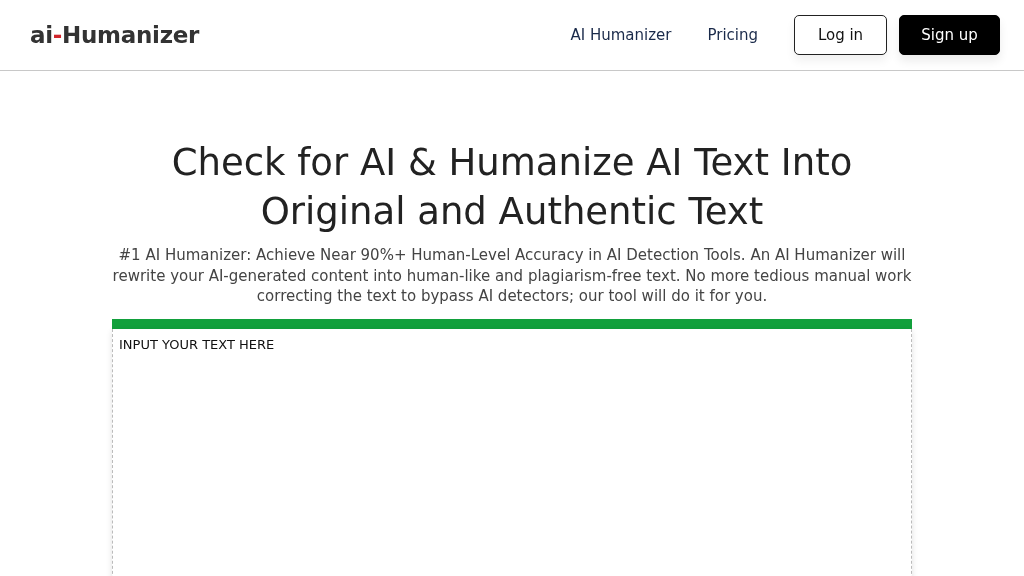 The height and width of the screenshot is (576, 1024). I want to click on signup-button: Sign up, so click(949, 35).